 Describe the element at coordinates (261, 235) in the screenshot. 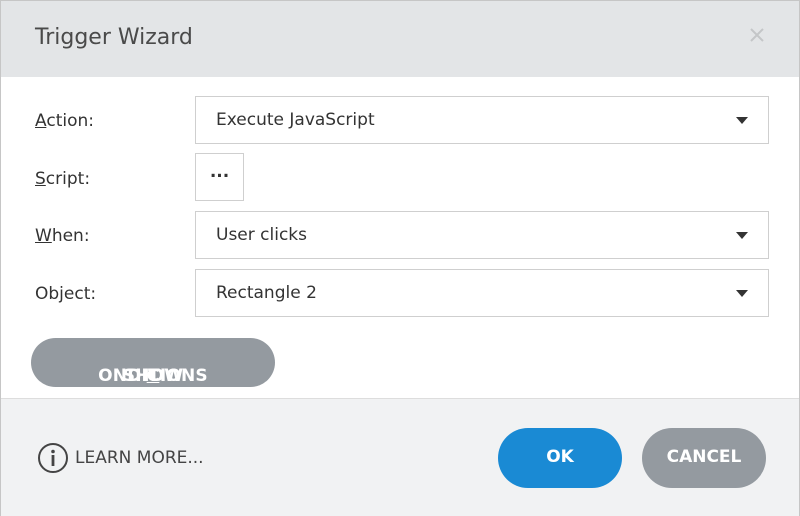

I see `when-select-value: User clicks` at that location.